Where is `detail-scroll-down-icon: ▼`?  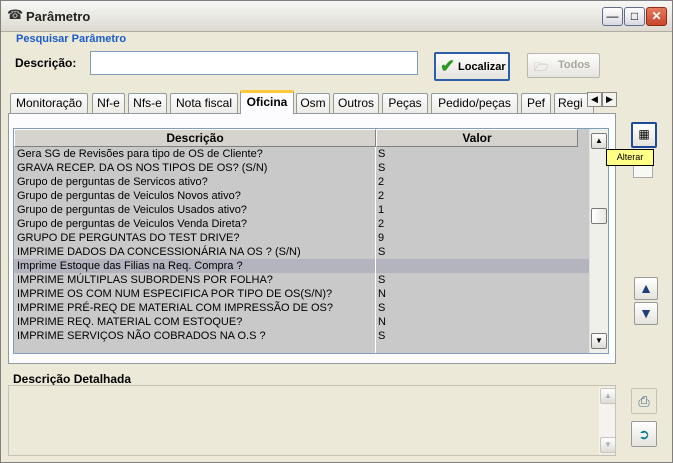 detail-scroll-down-icon: ▼ is located at coordinates (608, 445).